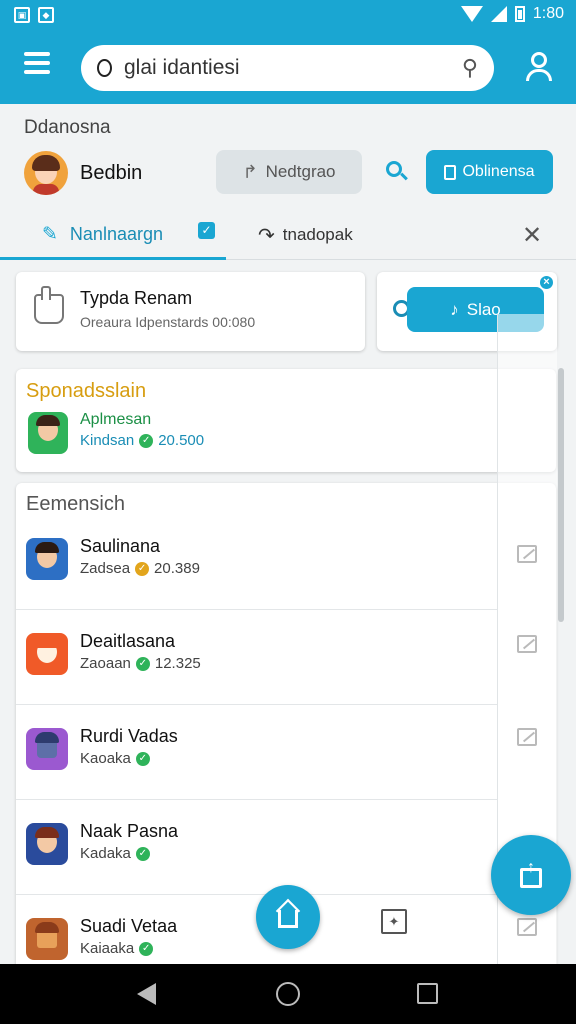  What do you see at coordinates (266, 235) in the screenshot?
I see `share-icon: ↷` at bounding box center [266, 235].